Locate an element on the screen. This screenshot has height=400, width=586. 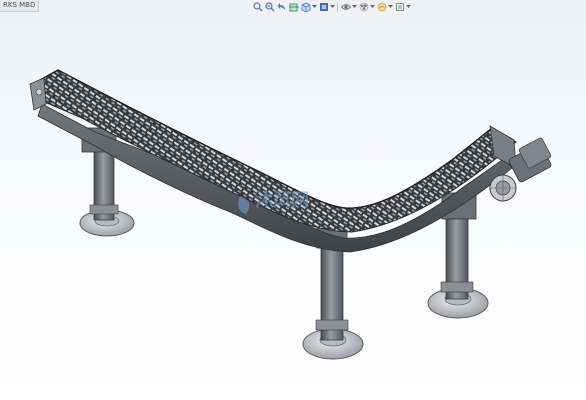
view-orientation-icon is located at coordinates (305, 7).